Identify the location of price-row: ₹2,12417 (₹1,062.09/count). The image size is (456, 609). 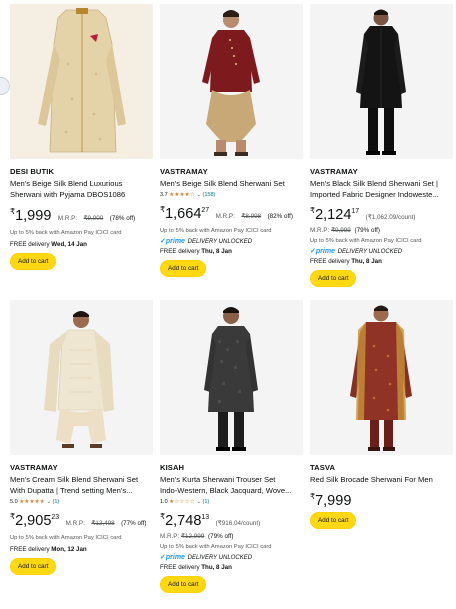
(381, 214).